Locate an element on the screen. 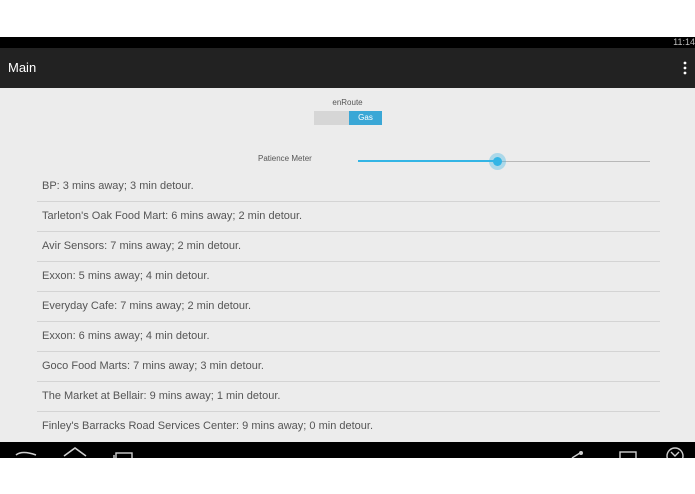  navigation-bar is located at coordinates (347, 450).